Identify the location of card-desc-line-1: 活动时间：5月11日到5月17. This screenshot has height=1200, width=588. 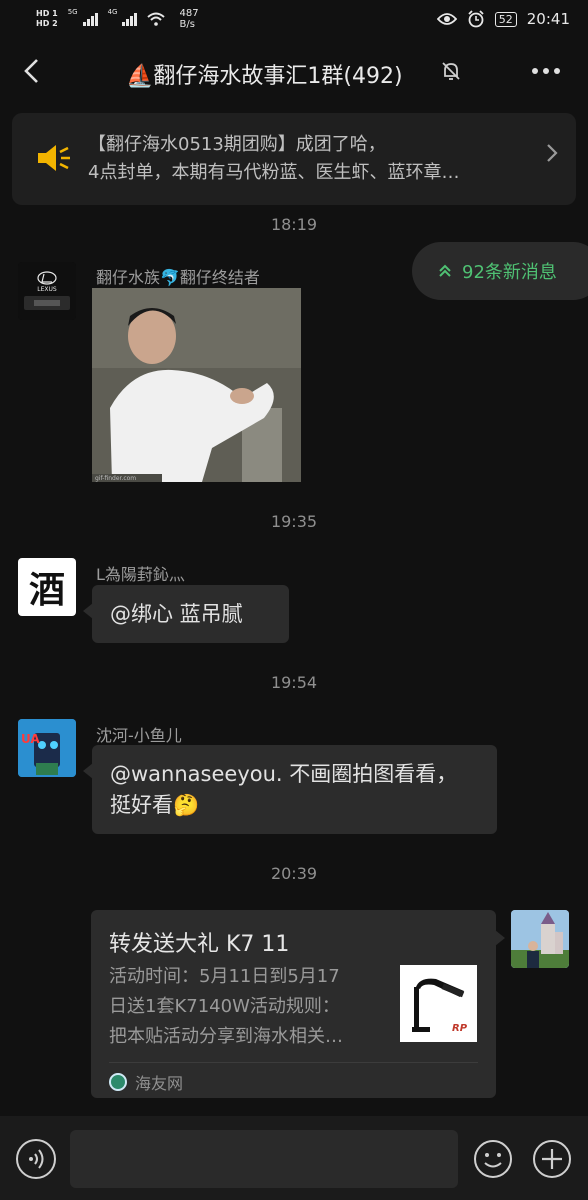
(224, 976).